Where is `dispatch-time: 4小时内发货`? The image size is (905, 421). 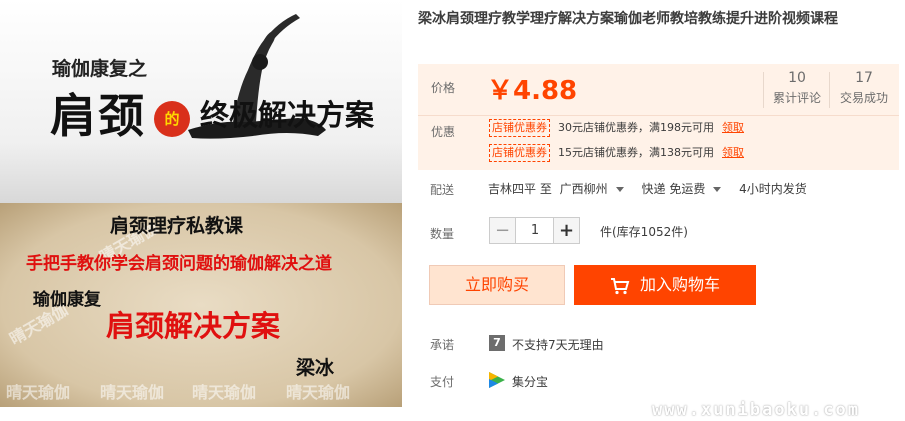 dispatch-time: 4小时内发货 is located at coordinates (773, 189).